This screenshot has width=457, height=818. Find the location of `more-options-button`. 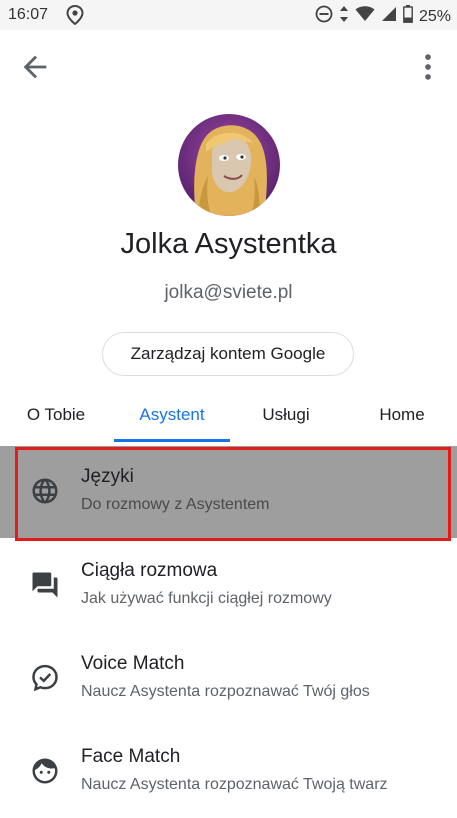

more-options-button is located at coordinates (428, 67).